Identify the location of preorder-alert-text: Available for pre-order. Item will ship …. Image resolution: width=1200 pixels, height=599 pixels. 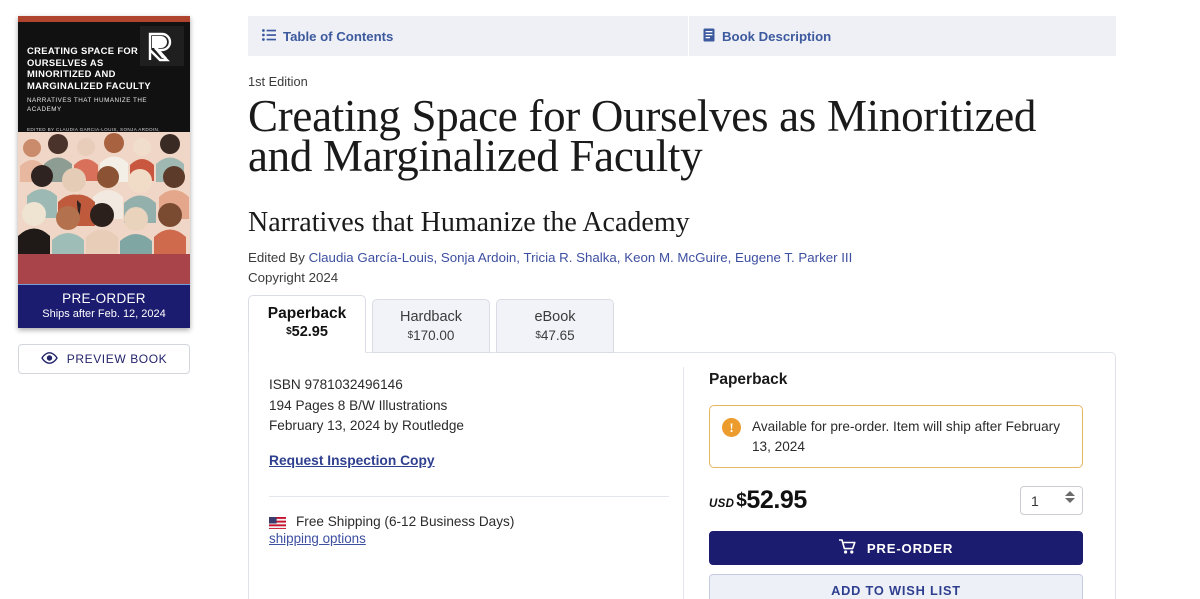
(906, 436).